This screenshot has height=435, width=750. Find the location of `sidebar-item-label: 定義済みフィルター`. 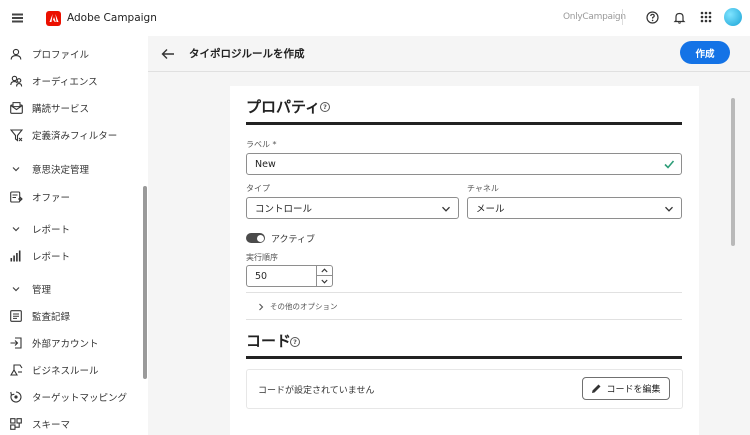

sidebar-item-label: 定義済みフィルター is located at coordinates (75, 136).